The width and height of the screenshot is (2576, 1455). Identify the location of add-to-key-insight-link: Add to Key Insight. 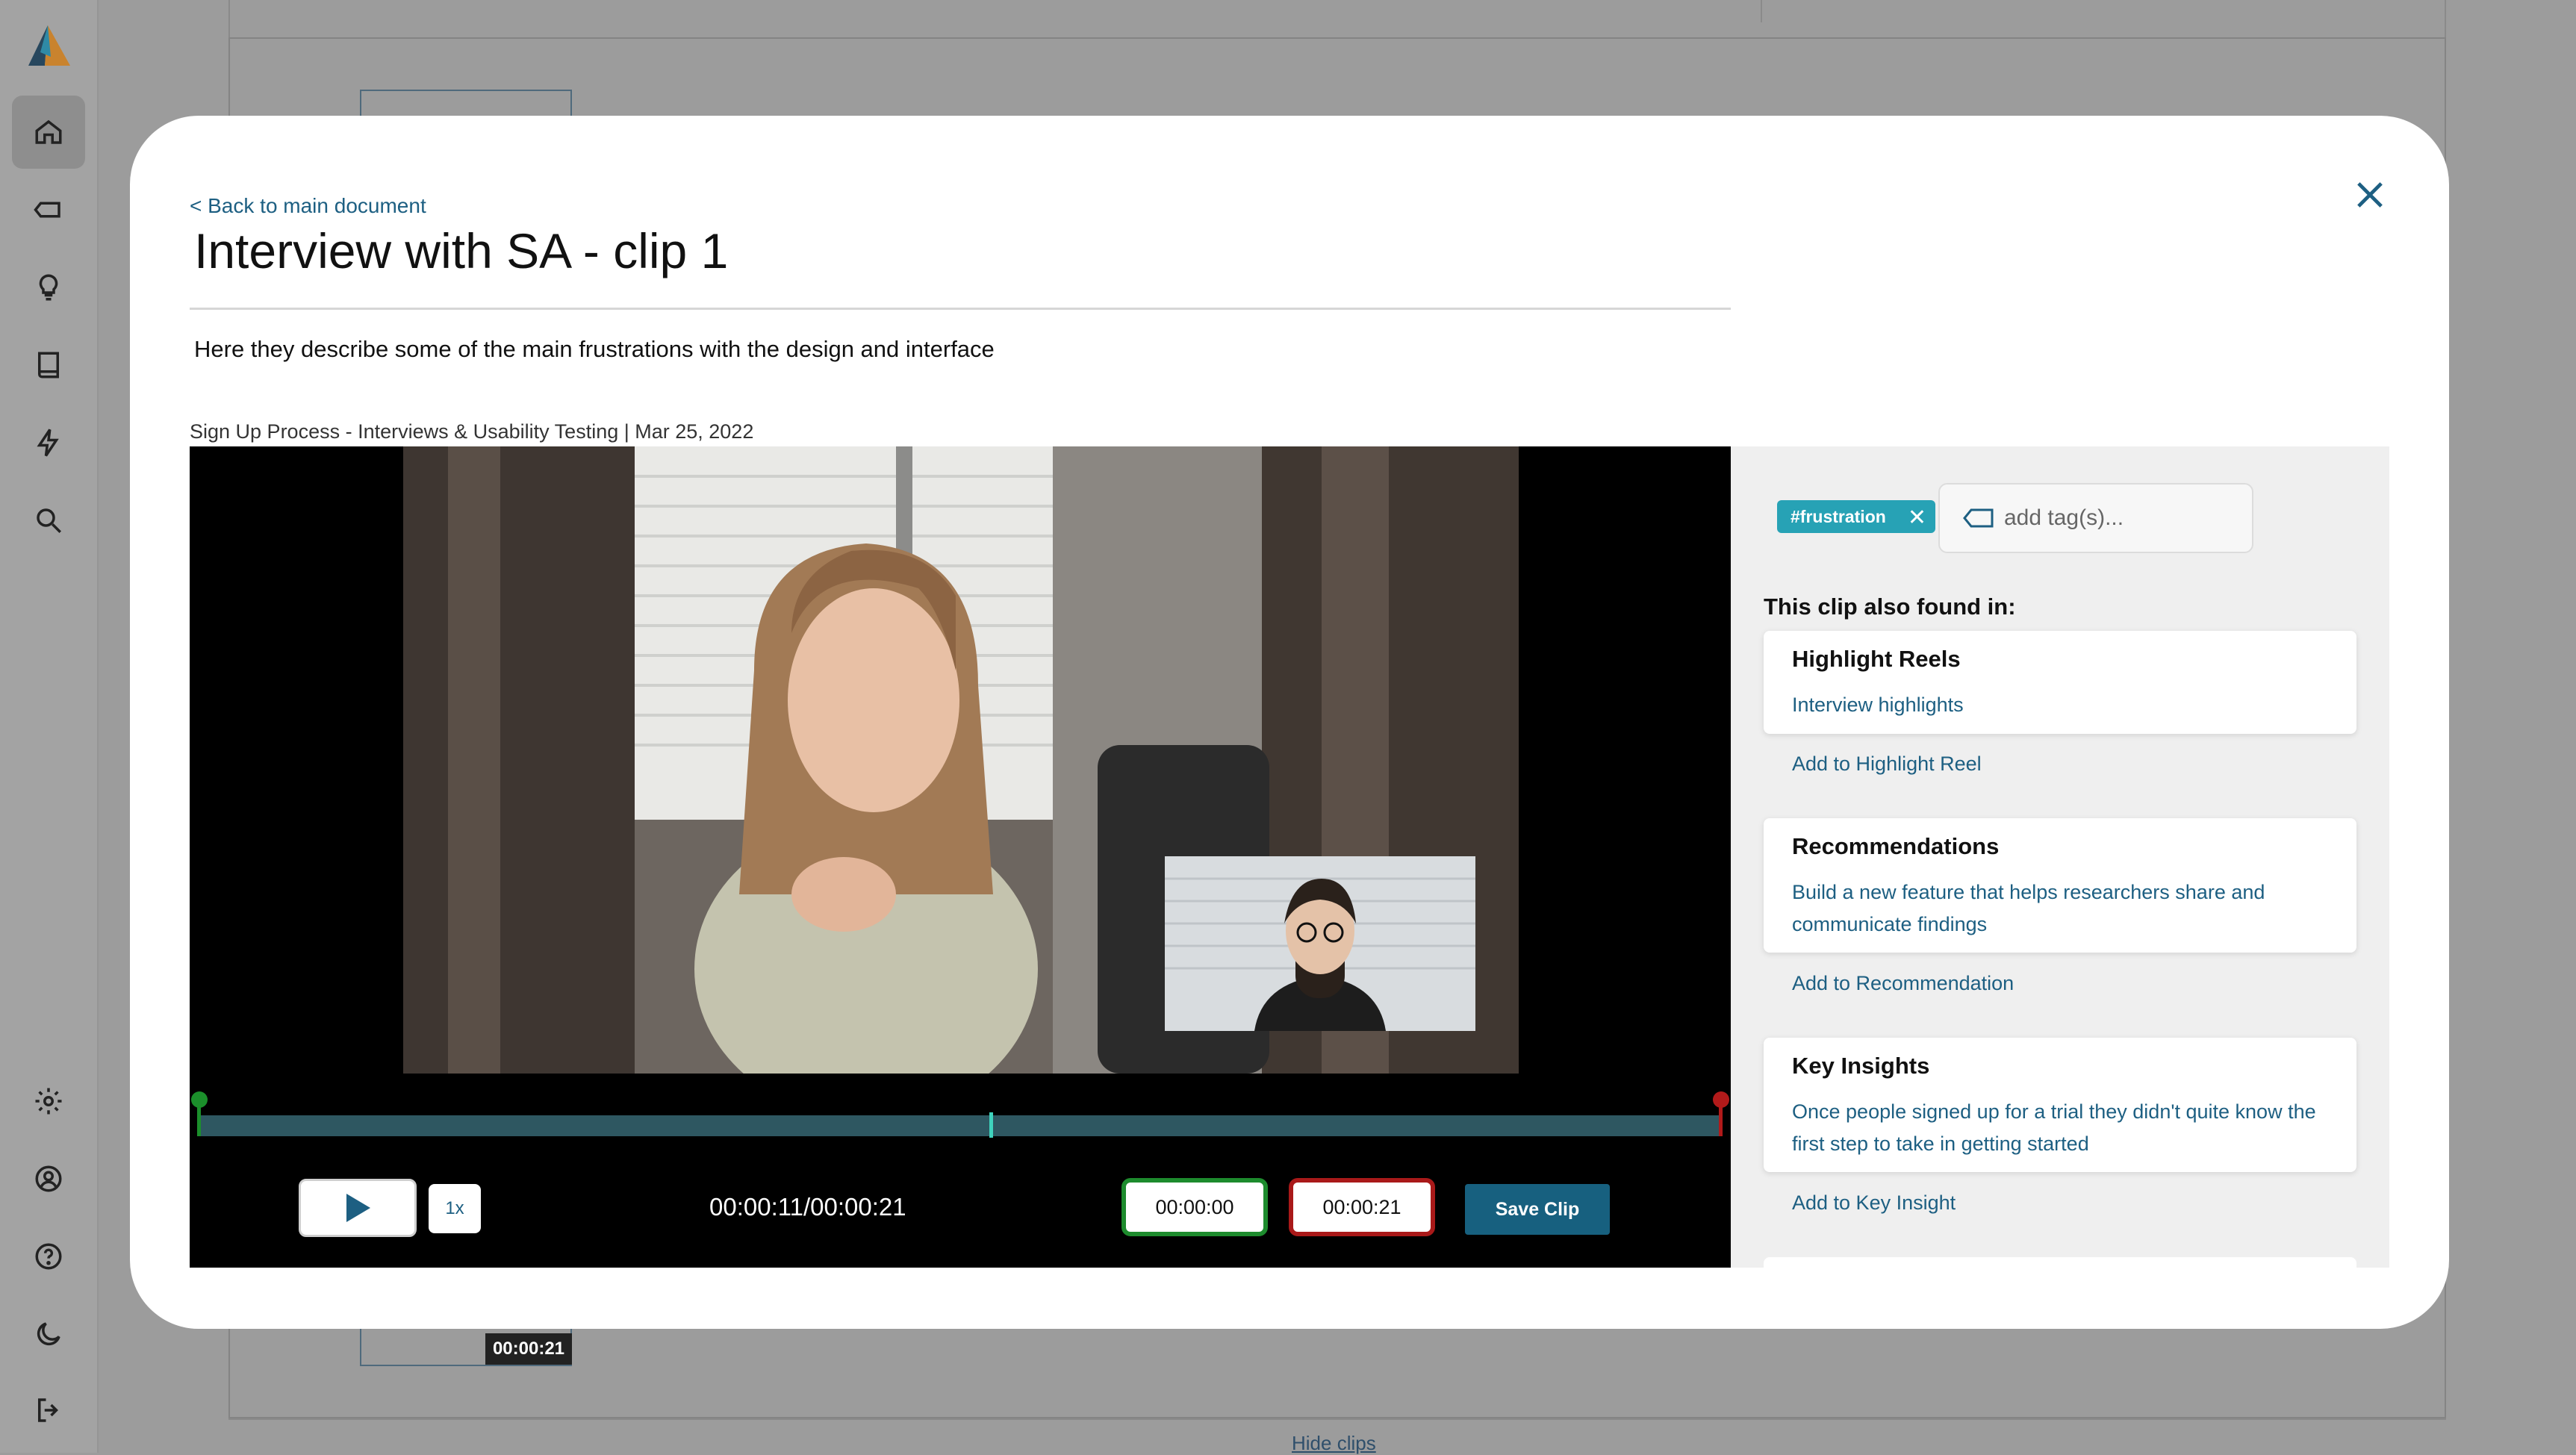
(1874, 1203).